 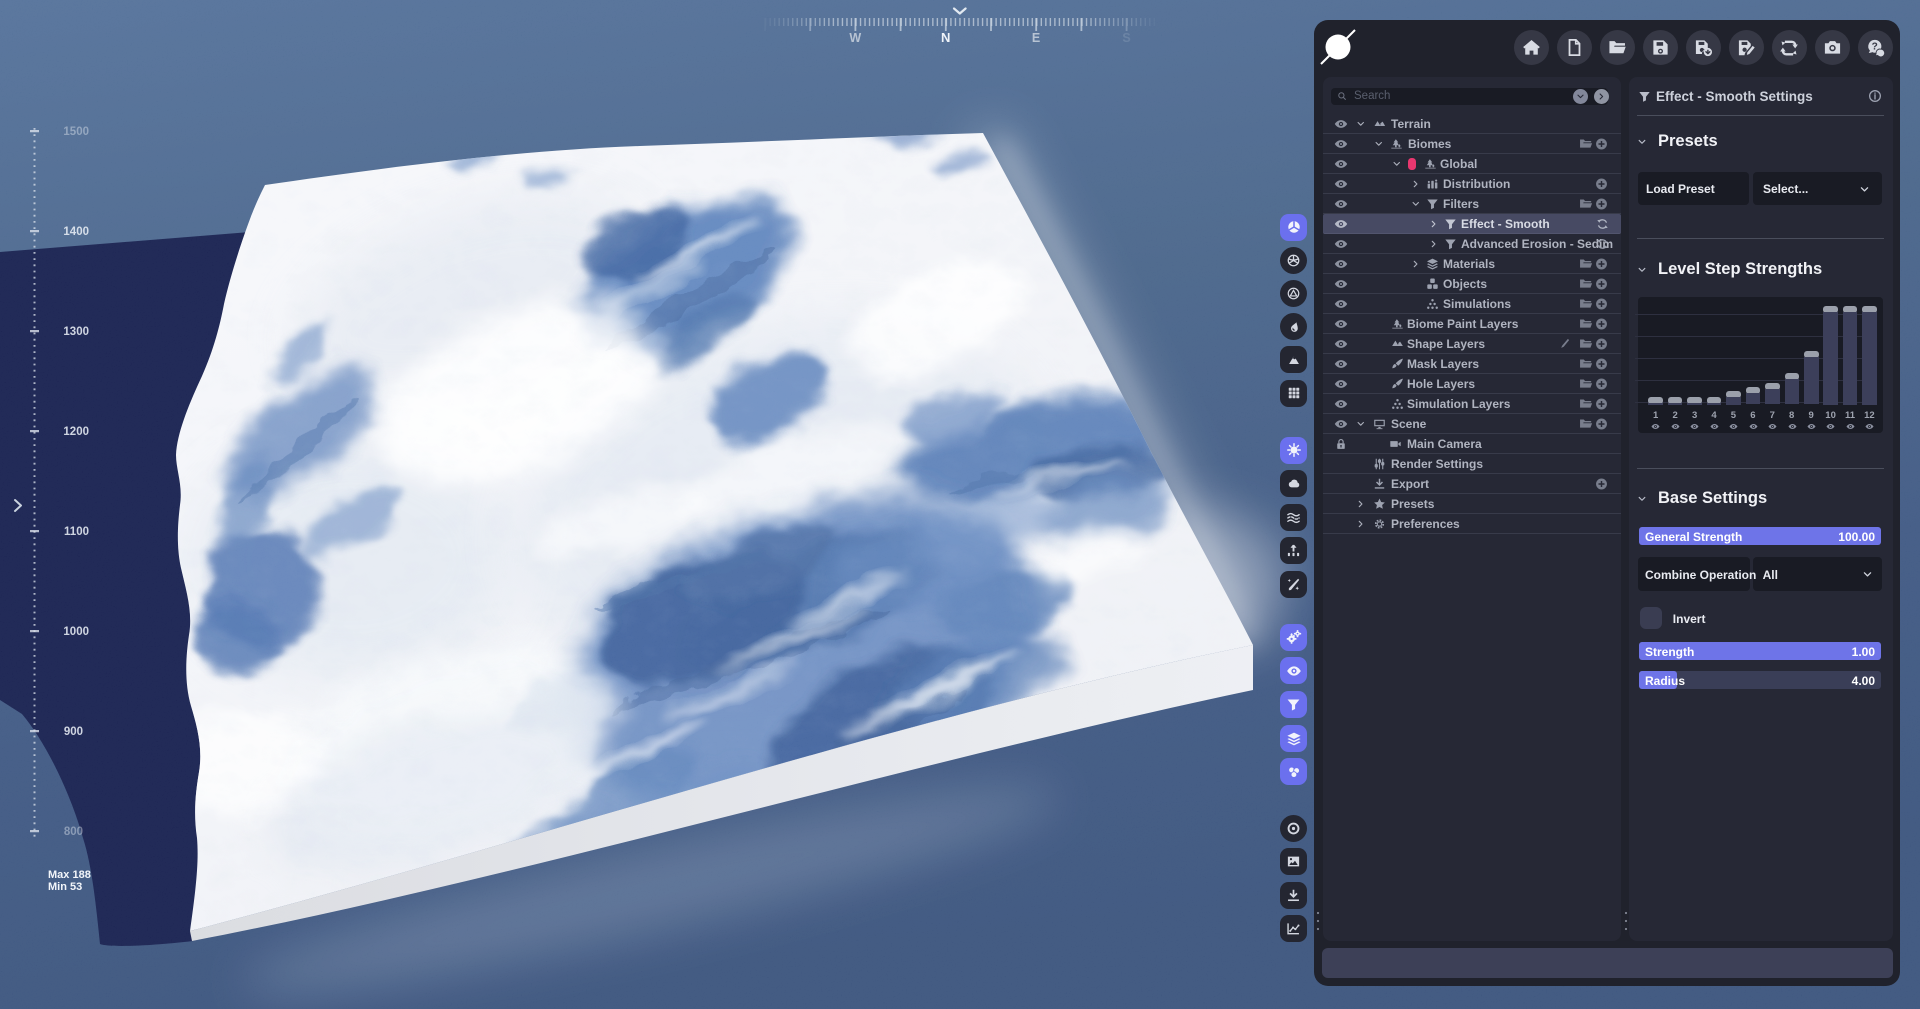 What do you see at coordinates (76, 132) in the screenshot?
I see `svg-text: 1500` at bounding box center [76, 132].